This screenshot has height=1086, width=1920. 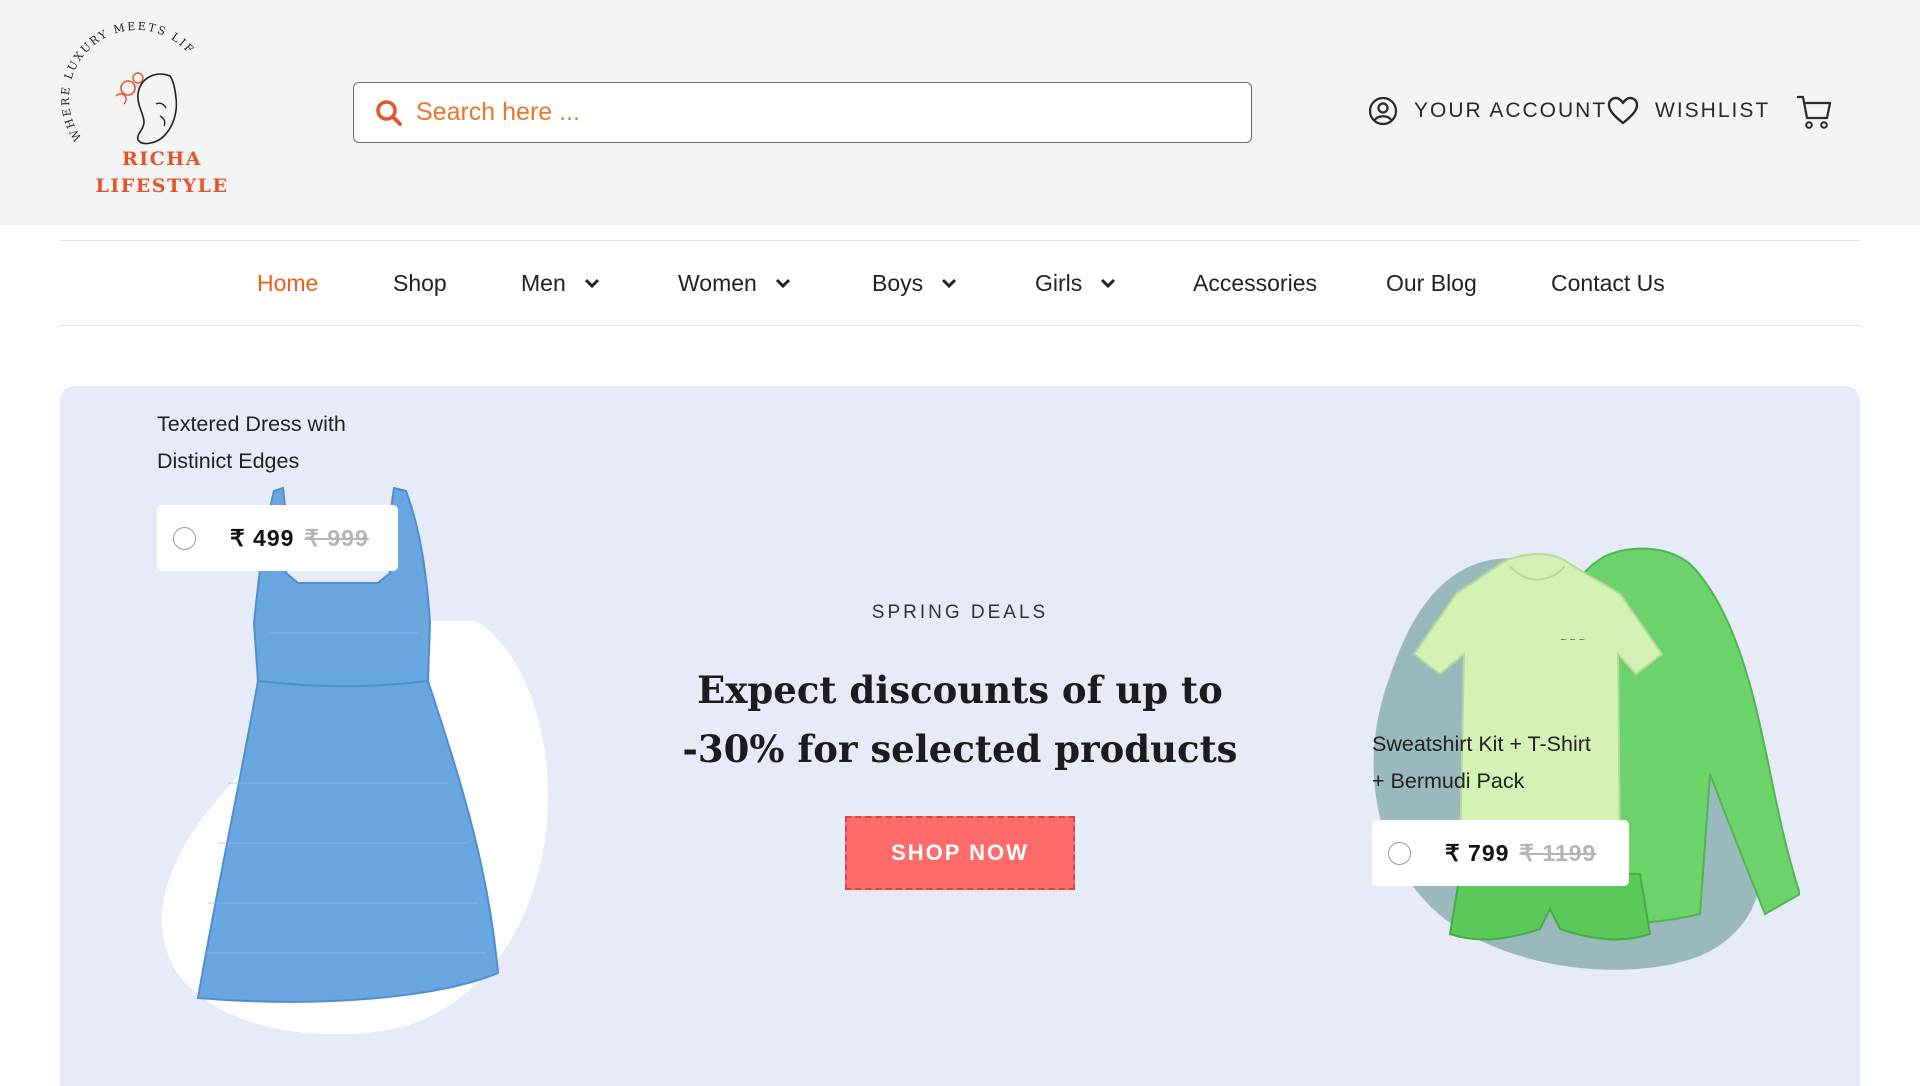 I want to click on svg-text: WHERE LUXURY MEETS LIFESTYLE, so click(x=124, y=80).